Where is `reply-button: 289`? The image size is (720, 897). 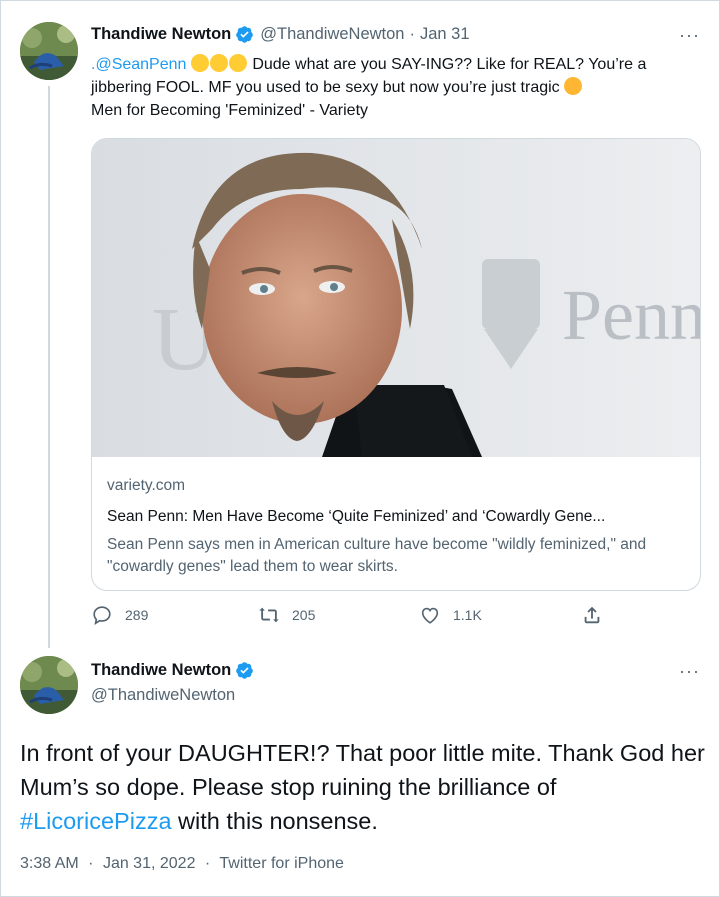
reply-button: 289 is located at coordinates (119, 615).